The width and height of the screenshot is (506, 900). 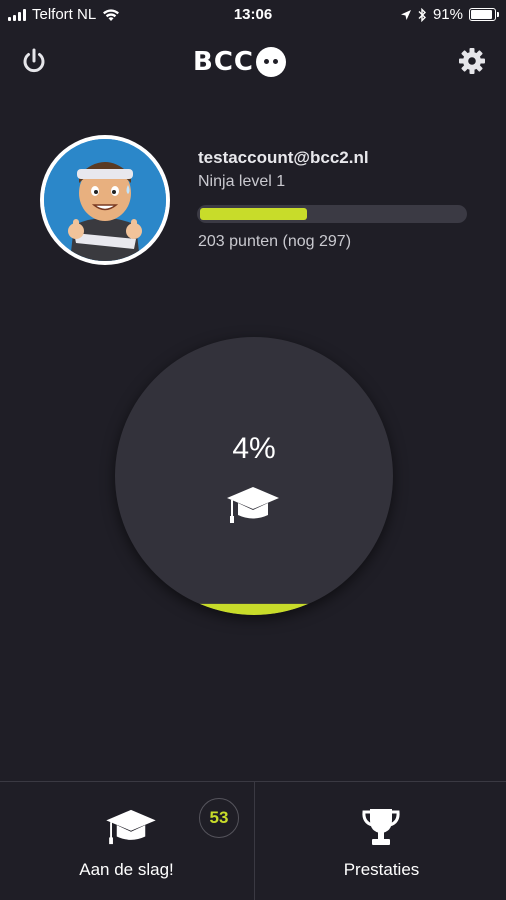 I want to click on course-progress-percent: 4%, so click(x=254, y=448).